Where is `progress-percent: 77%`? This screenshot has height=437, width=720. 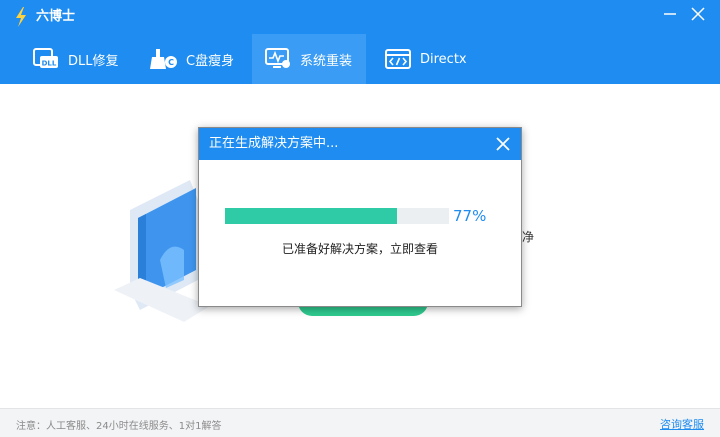 progress-percent: 77% is located at coordinates (470, 216).